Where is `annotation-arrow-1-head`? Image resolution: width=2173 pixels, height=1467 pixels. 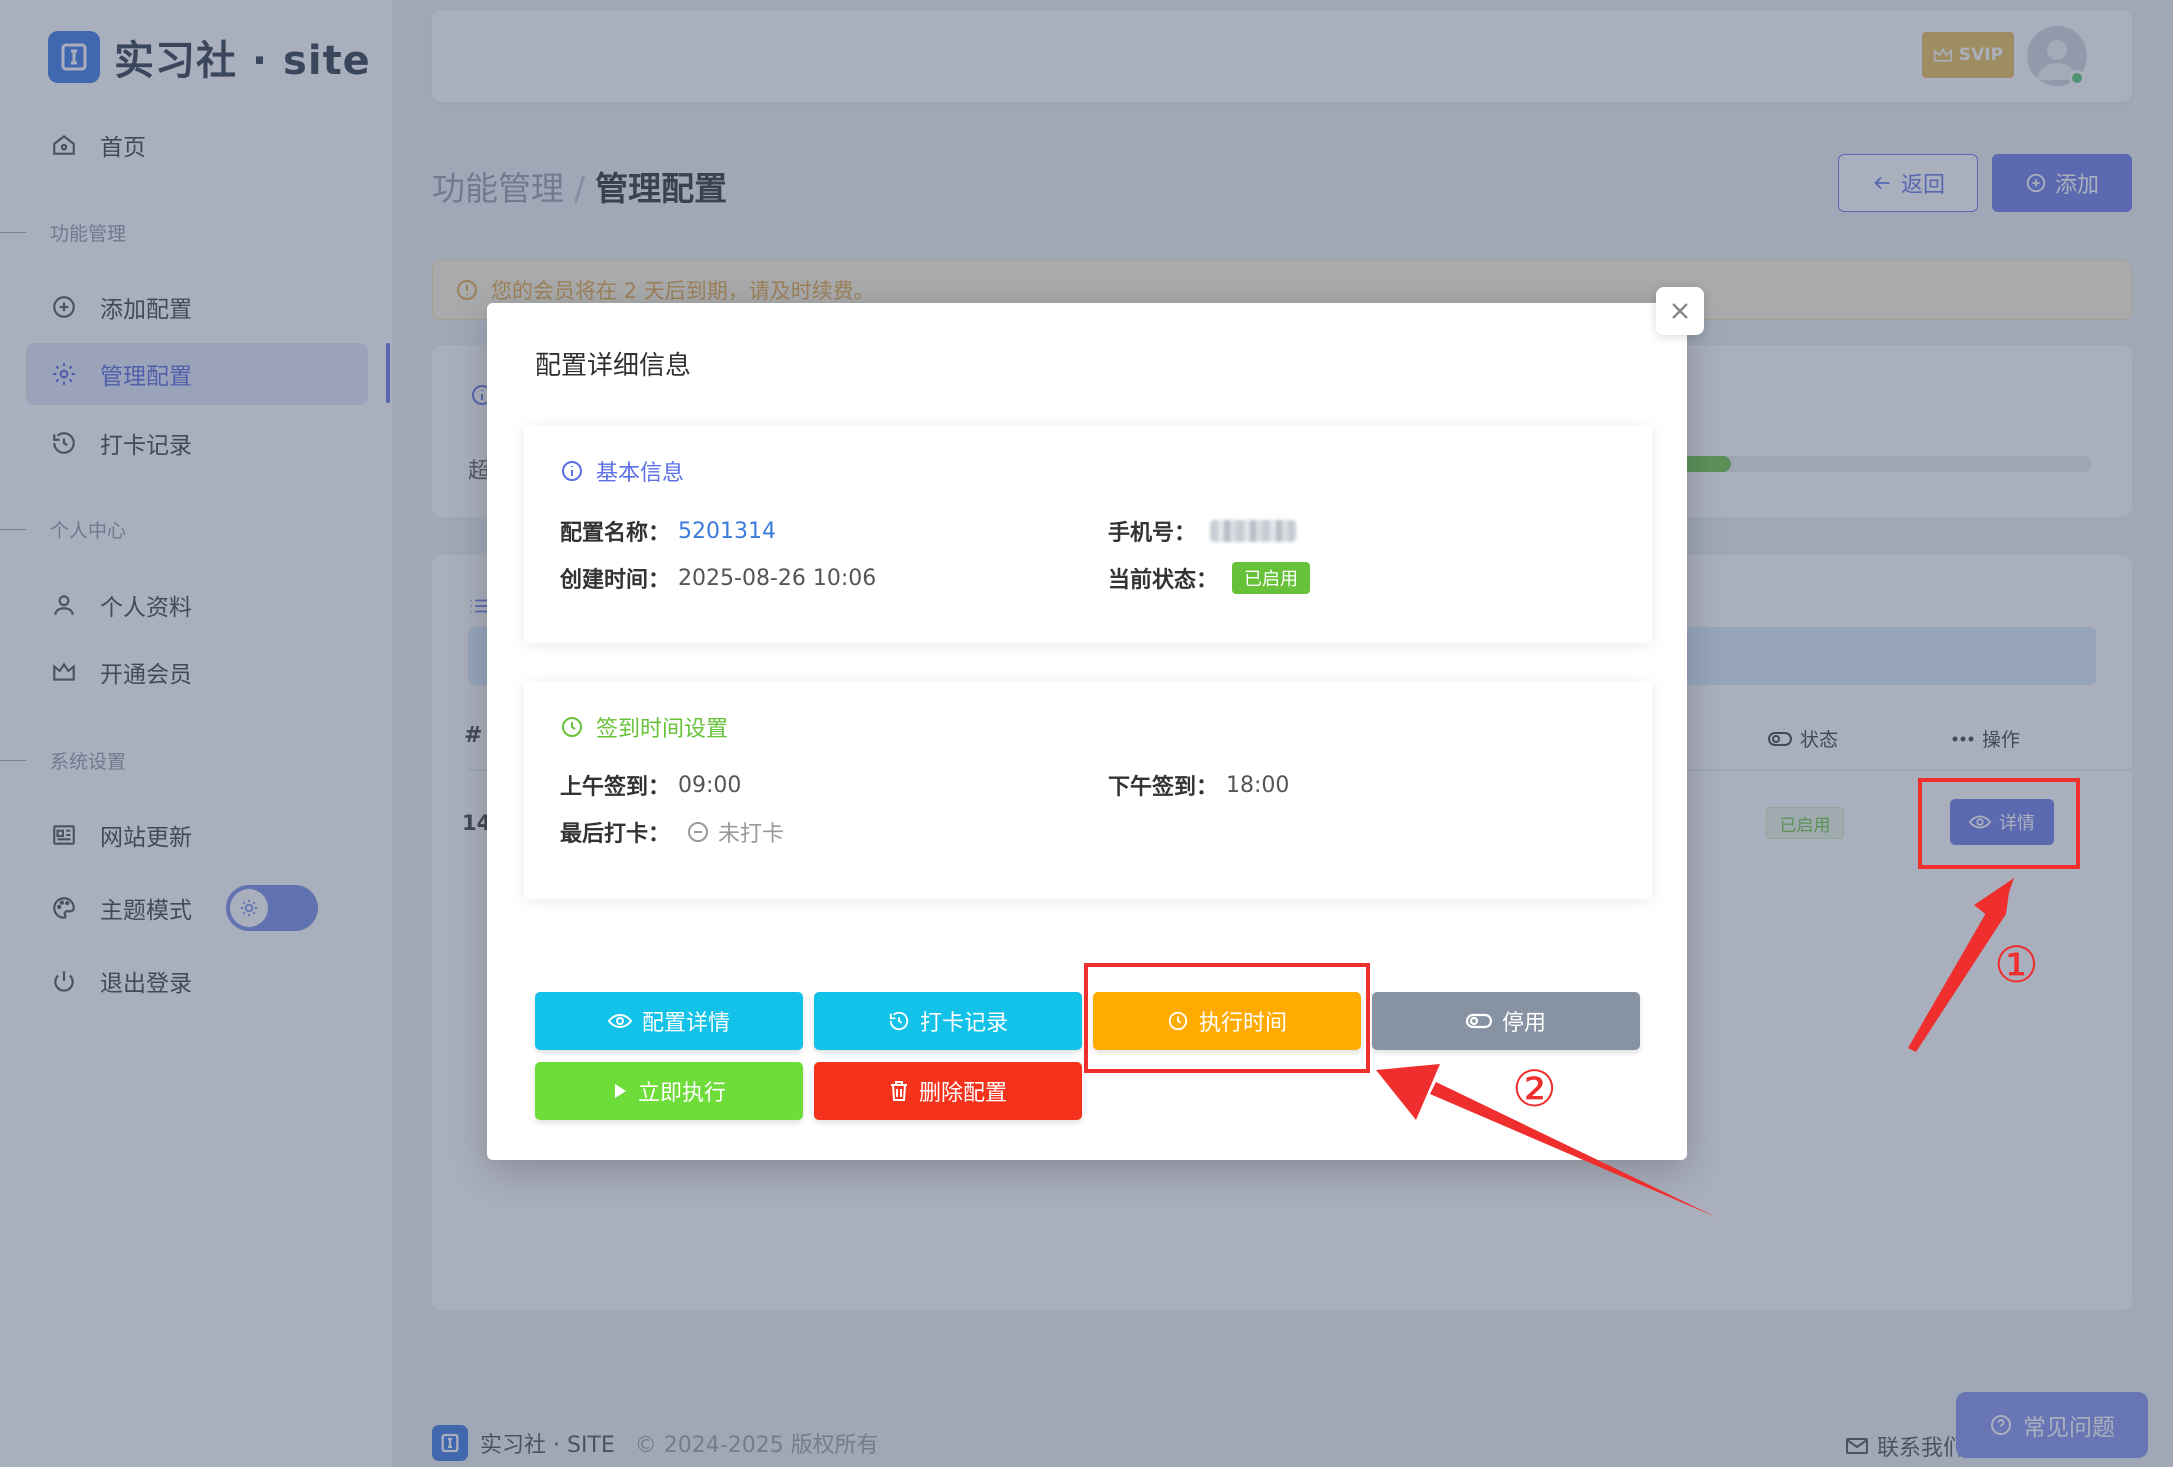
annotation-arrow-1-head is located at coordinates (1994, 901).